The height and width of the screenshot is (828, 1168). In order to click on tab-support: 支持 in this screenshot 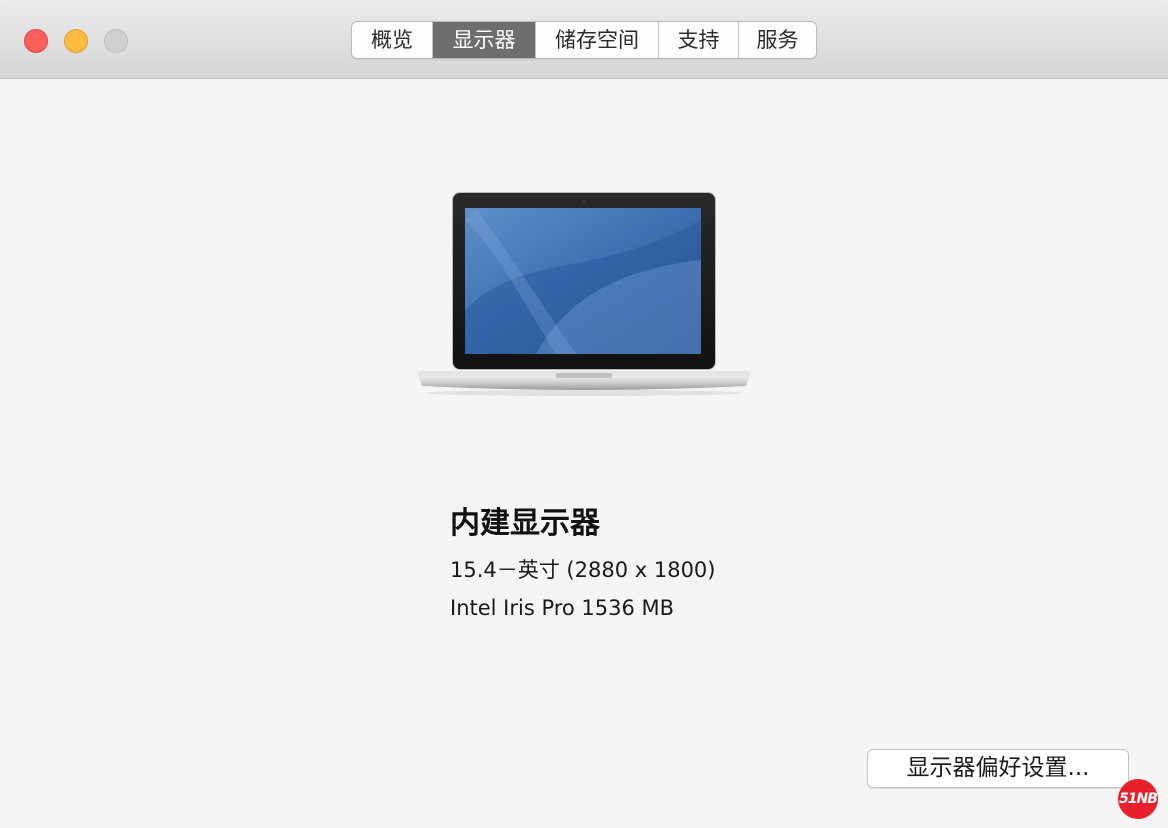, I will do `click(698, 40)`.